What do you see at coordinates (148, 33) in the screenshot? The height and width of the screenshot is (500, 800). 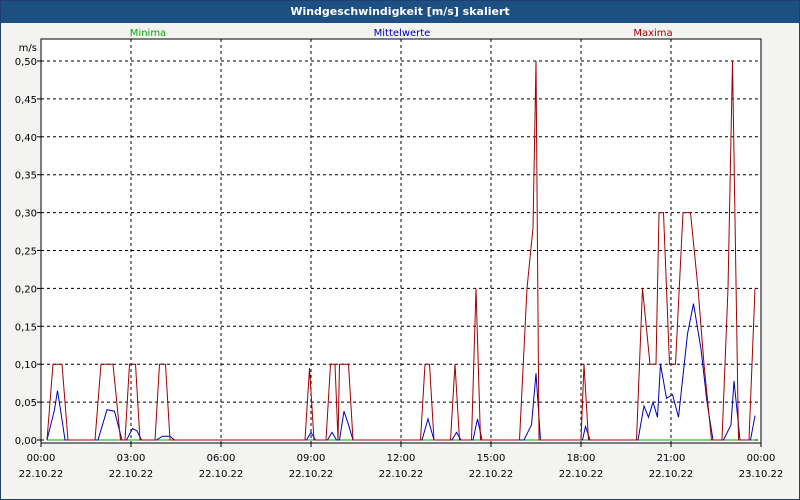 I see `legend-min: Minima` at bounding box center [148, 33].